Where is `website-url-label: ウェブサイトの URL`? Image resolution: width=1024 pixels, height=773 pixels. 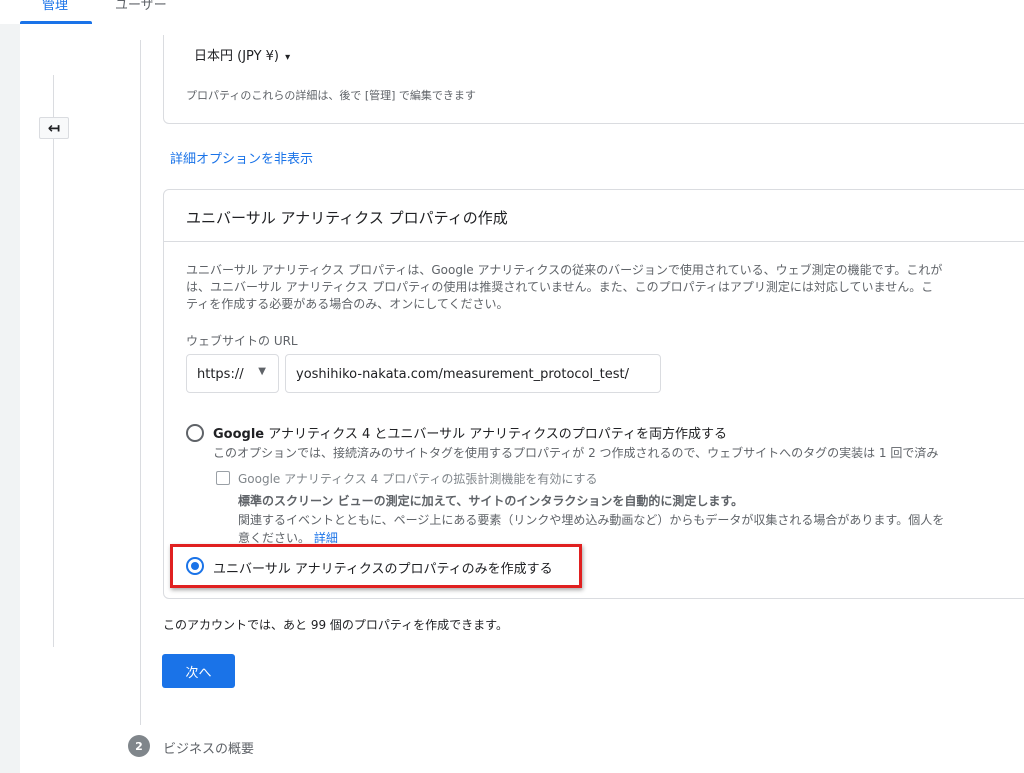 website-url-label: ウェブサイトの URL is located at coordinates (242, 341).